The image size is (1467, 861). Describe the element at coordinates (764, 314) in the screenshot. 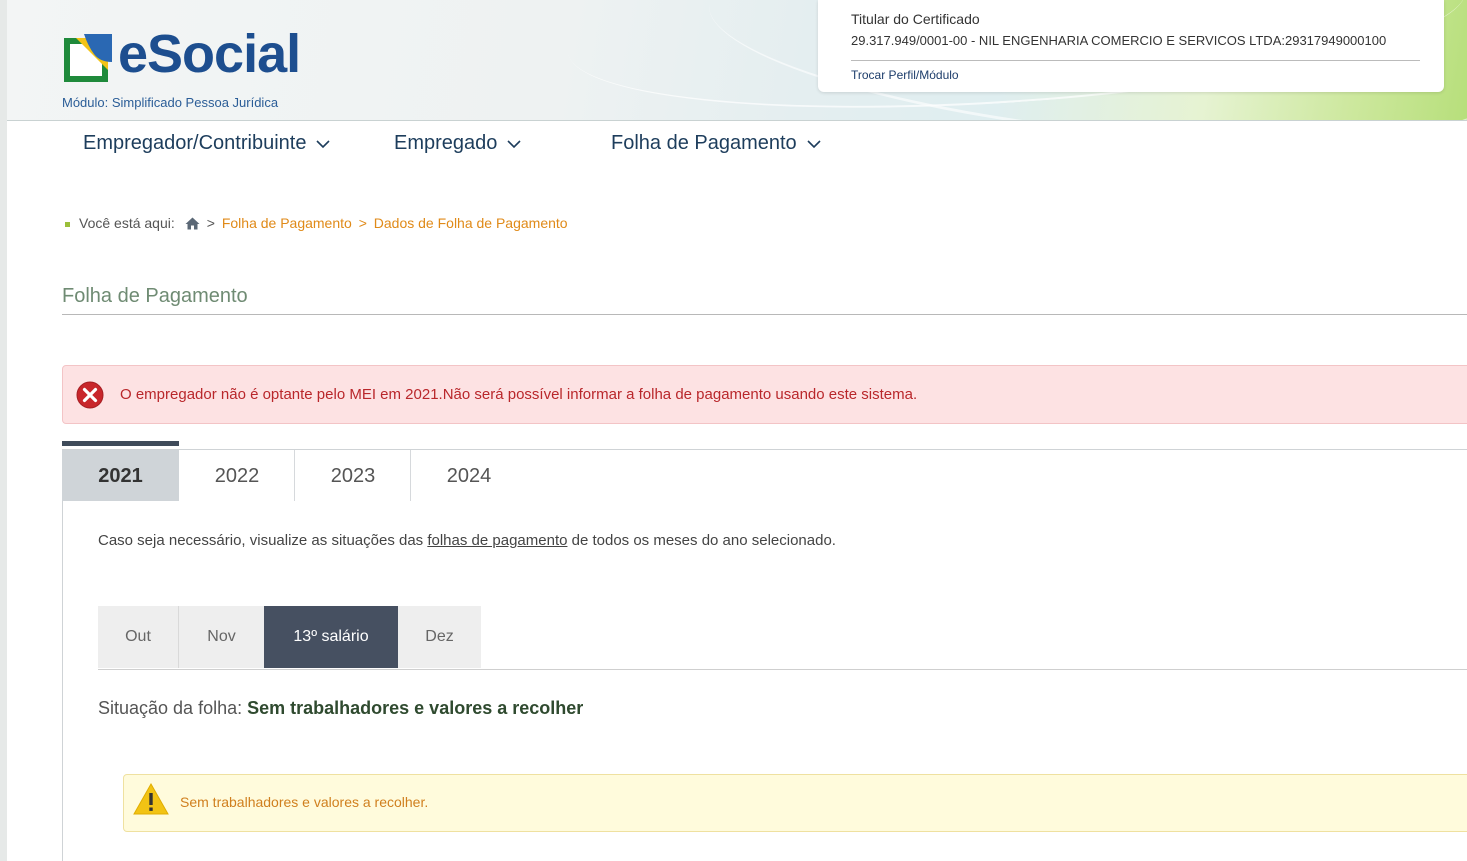

I see `title-divider` at that location.